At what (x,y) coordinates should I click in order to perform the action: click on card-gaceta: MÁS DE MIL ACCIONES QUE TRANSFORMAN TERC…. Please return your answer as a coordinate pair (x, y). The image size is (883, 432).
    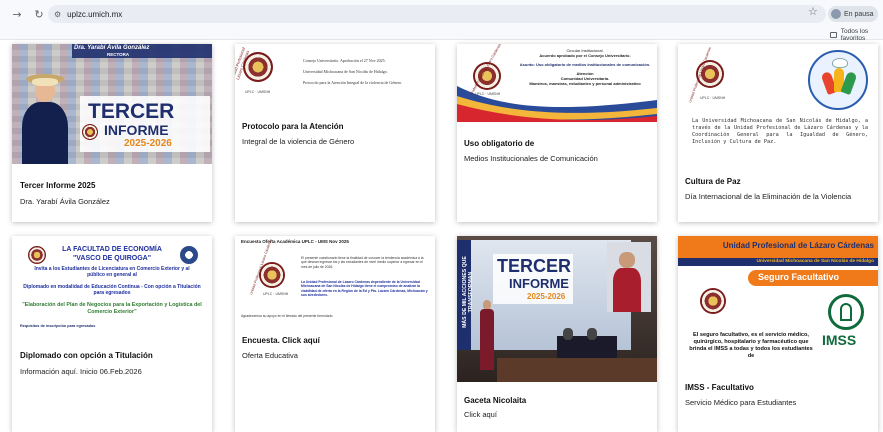
    Looking at the image, I should click on (557, 334).